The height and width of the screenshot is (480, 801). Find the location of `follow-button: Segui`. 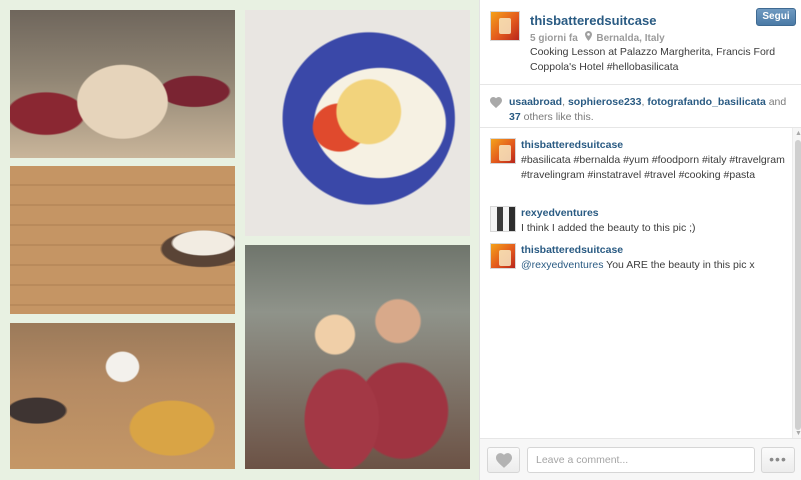

follow-button: Segui is located at coordinates (776, 17).